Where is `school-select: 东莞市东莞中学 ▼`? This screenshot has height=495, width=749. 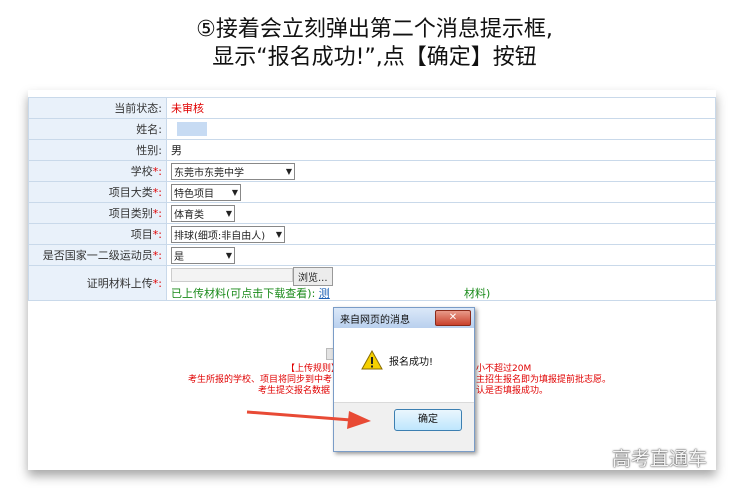 school-select: 东莞市东莞中学 ▼ is located at coordinates (233, 171).